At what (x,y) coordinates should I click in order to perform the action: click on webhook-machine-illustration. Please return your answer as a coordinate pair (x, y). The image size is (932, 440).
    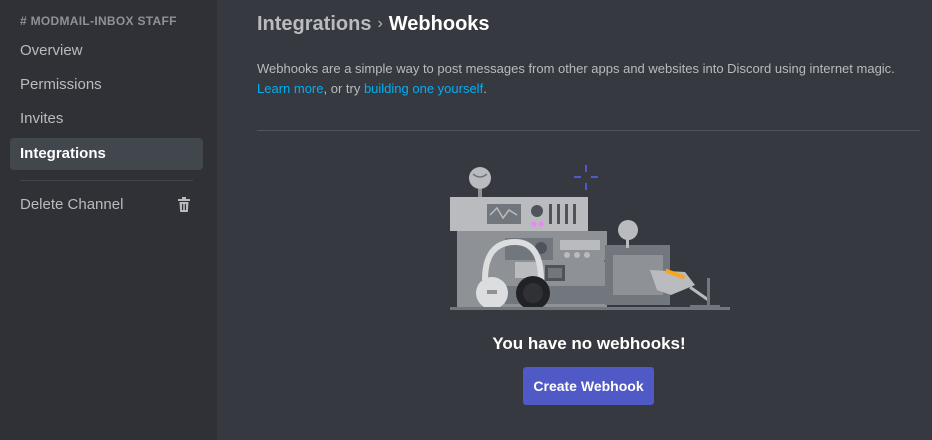
    Looking at the image, I should click on (590, 237).